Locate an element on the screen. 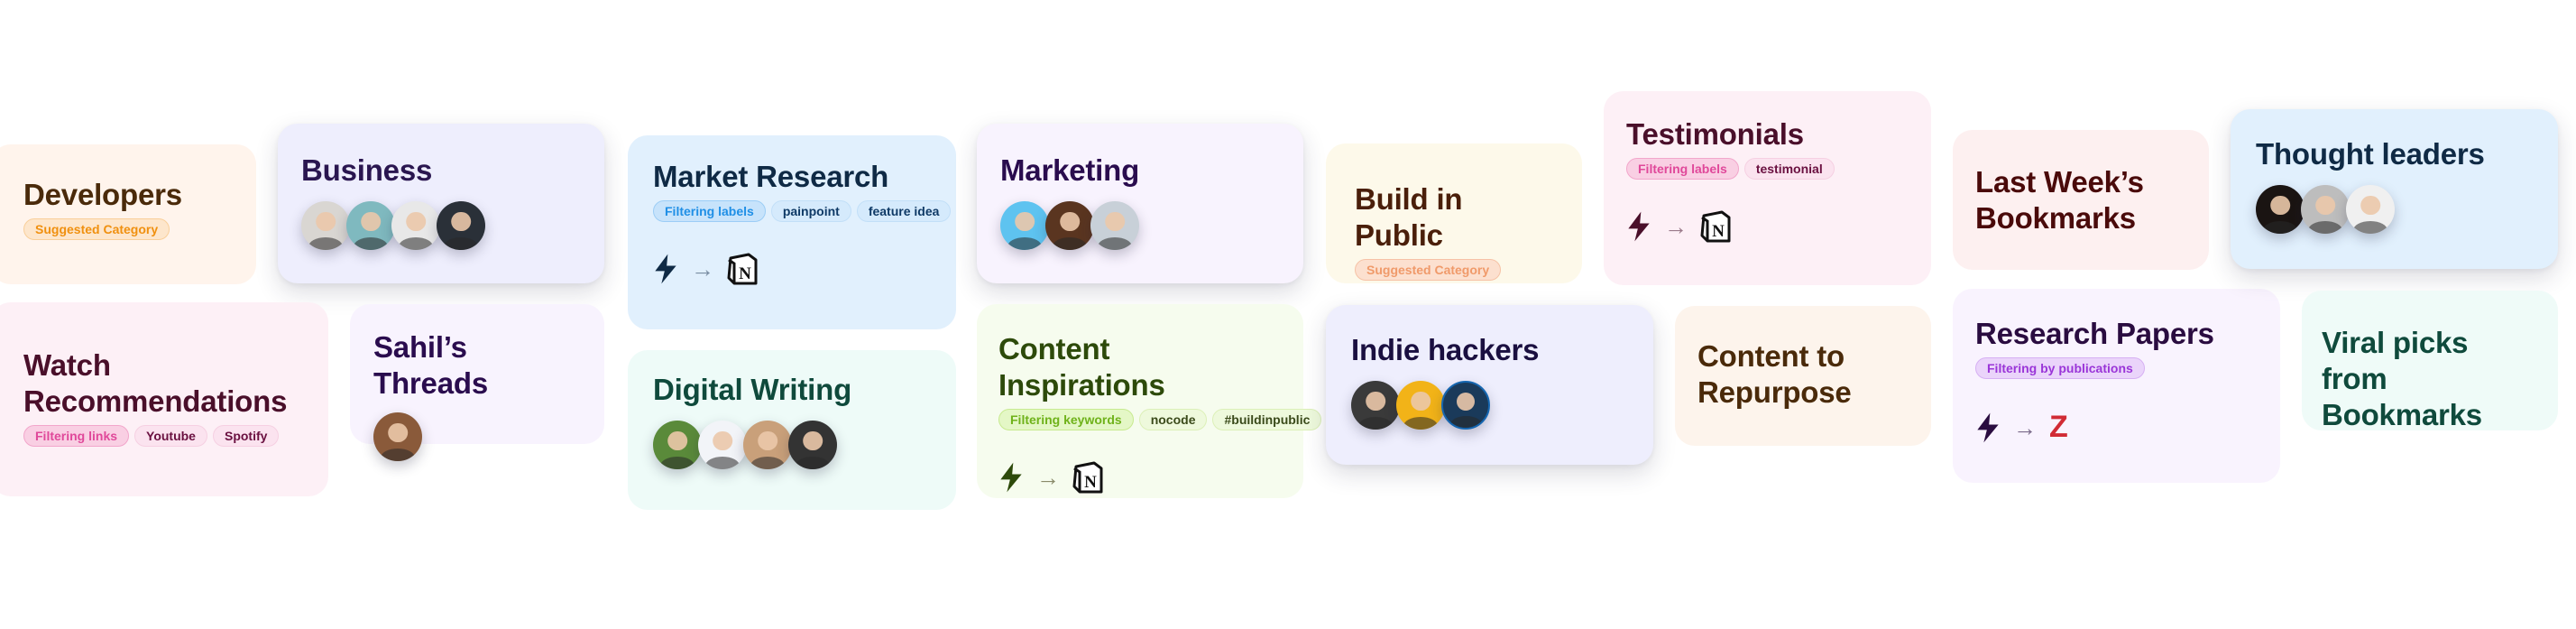  integration-flow: → Z is located at coordinates (2116, 427).